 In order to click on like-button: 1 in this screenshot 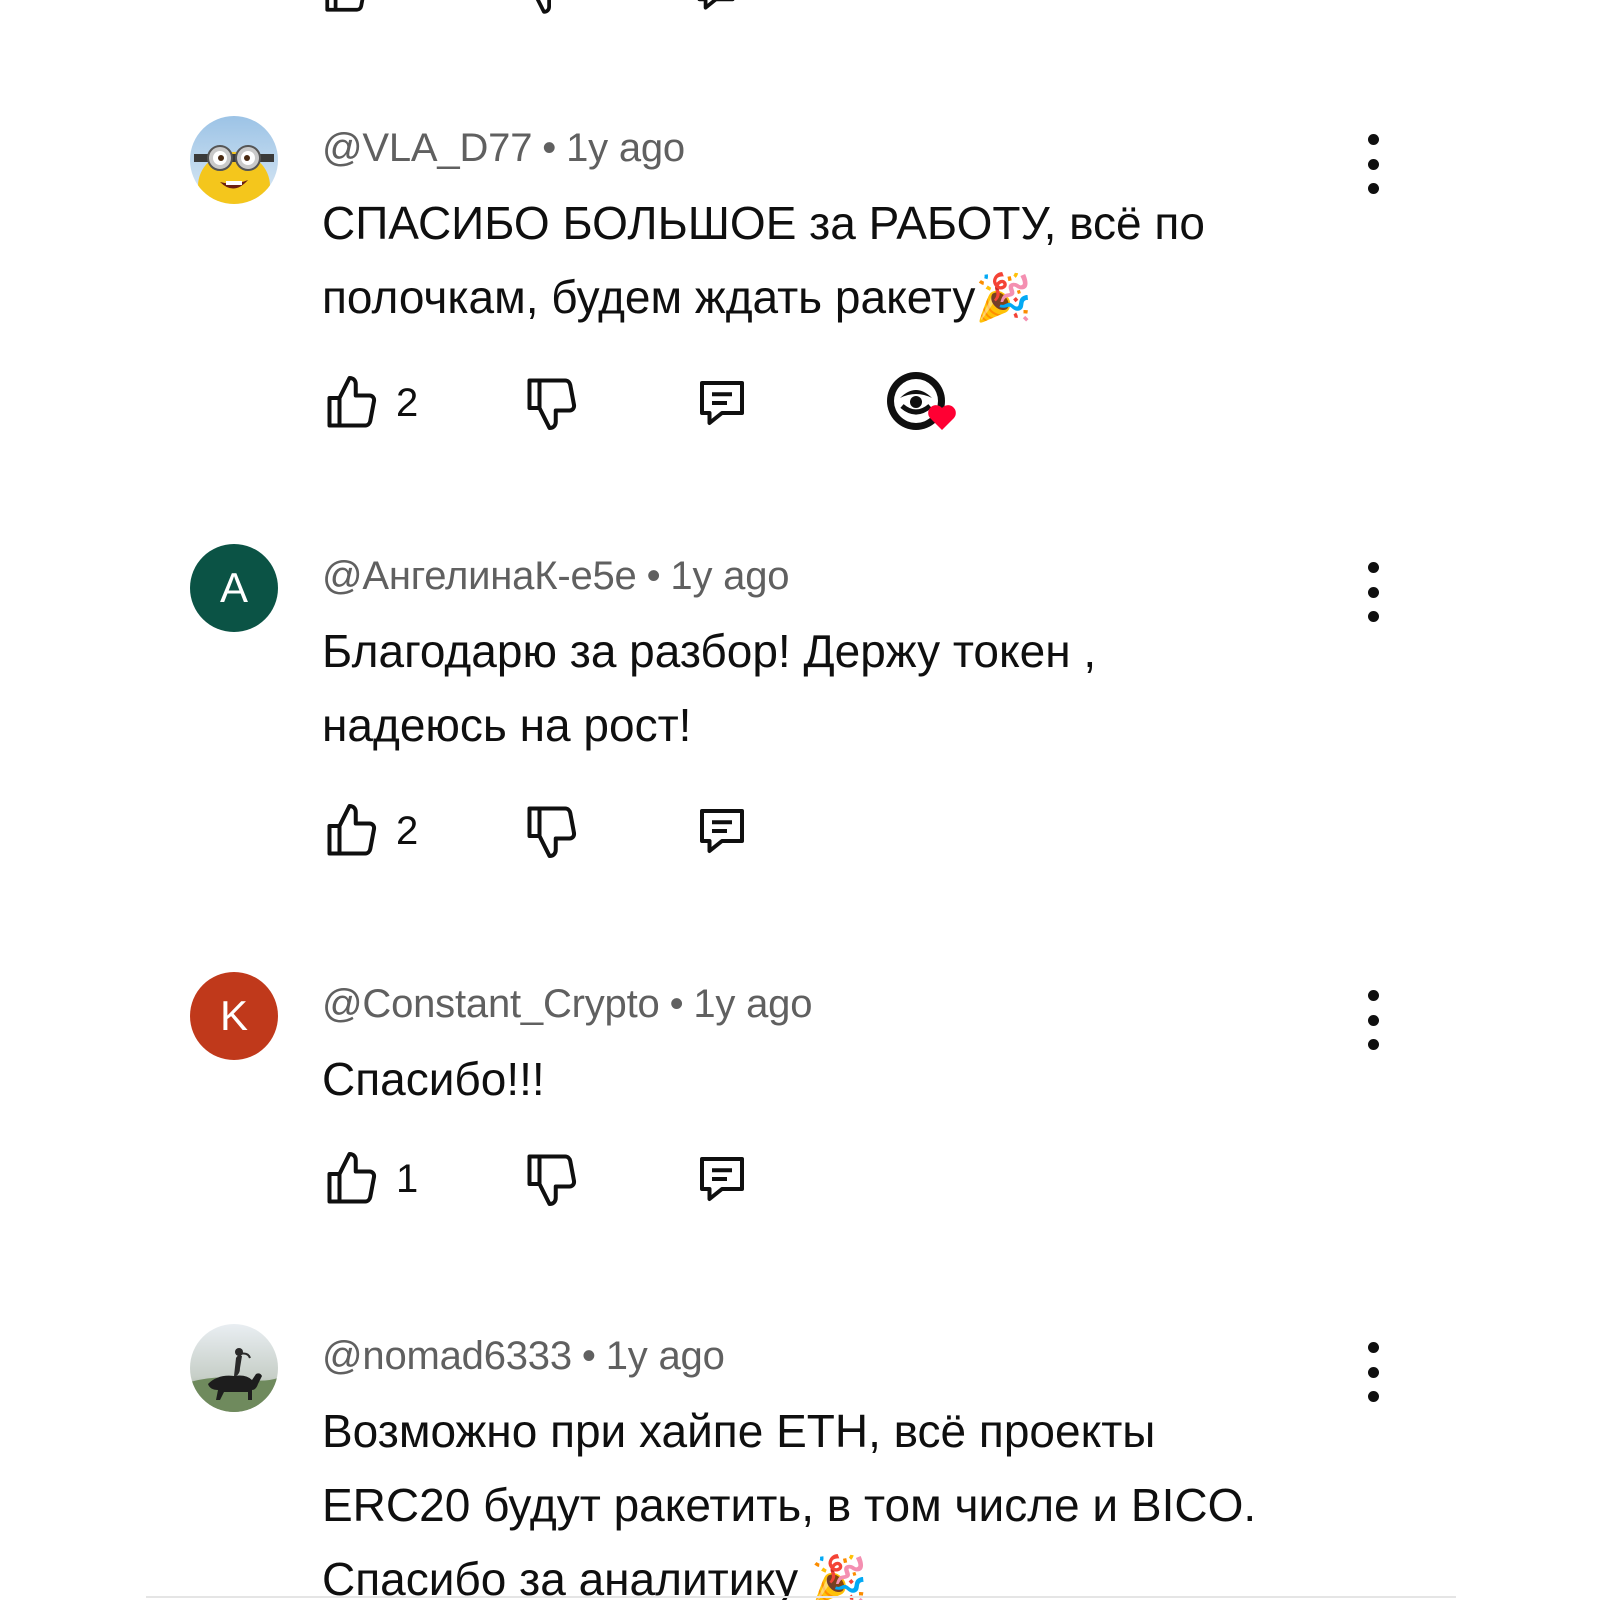, I will do `click(370, 1179)`.